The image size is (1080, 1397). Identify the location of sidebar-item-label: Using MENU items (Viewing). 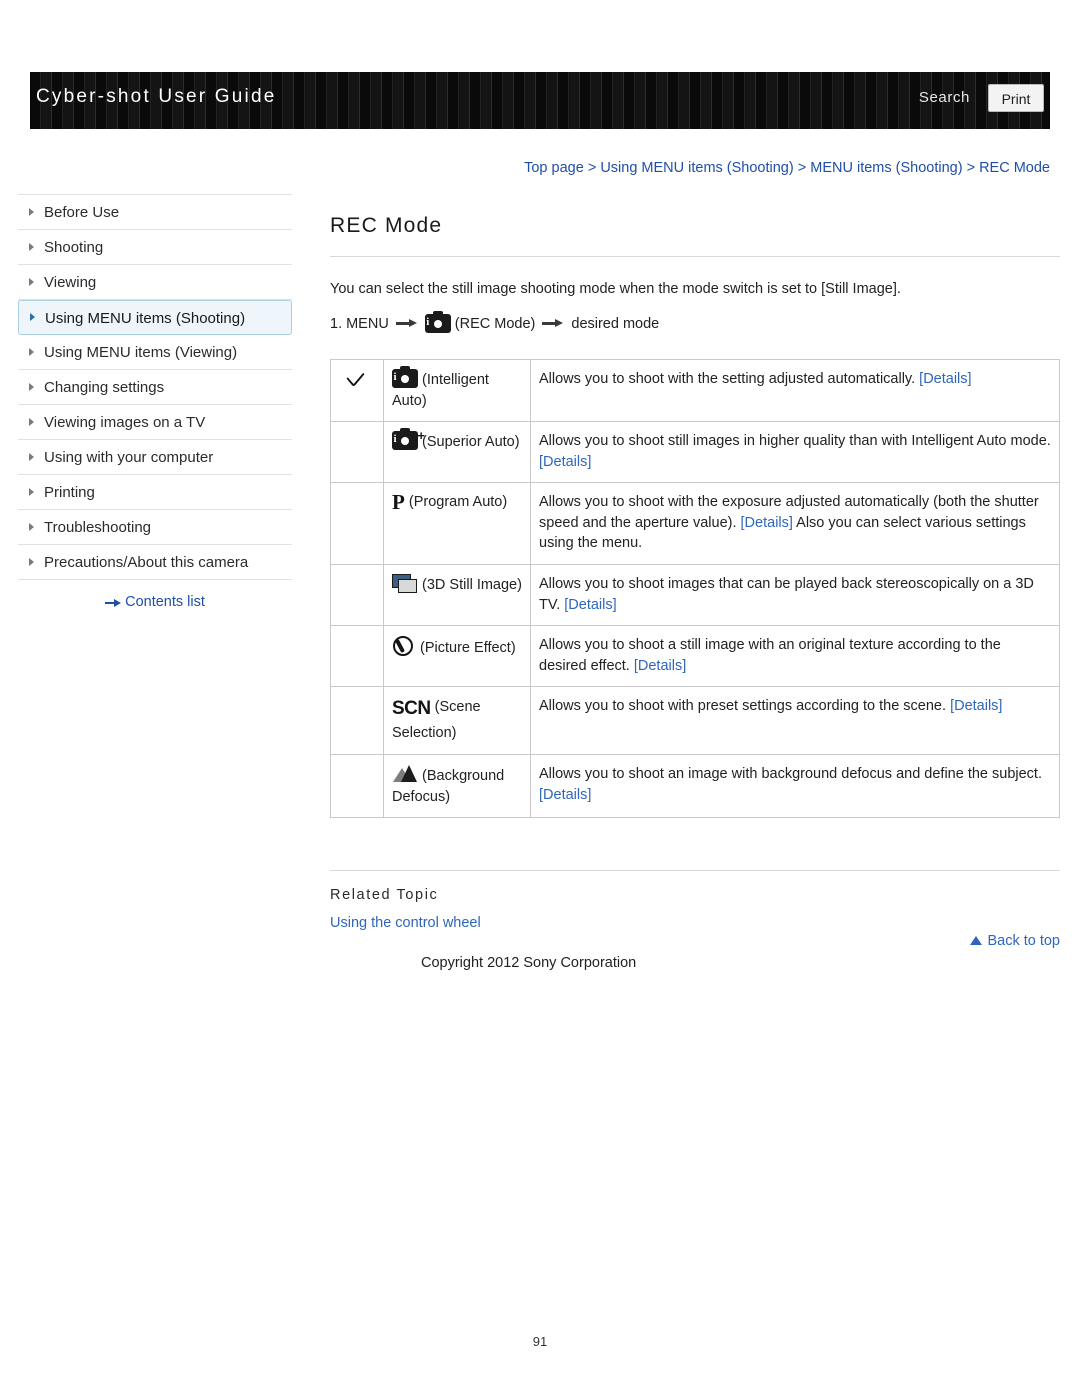
(141, 352).